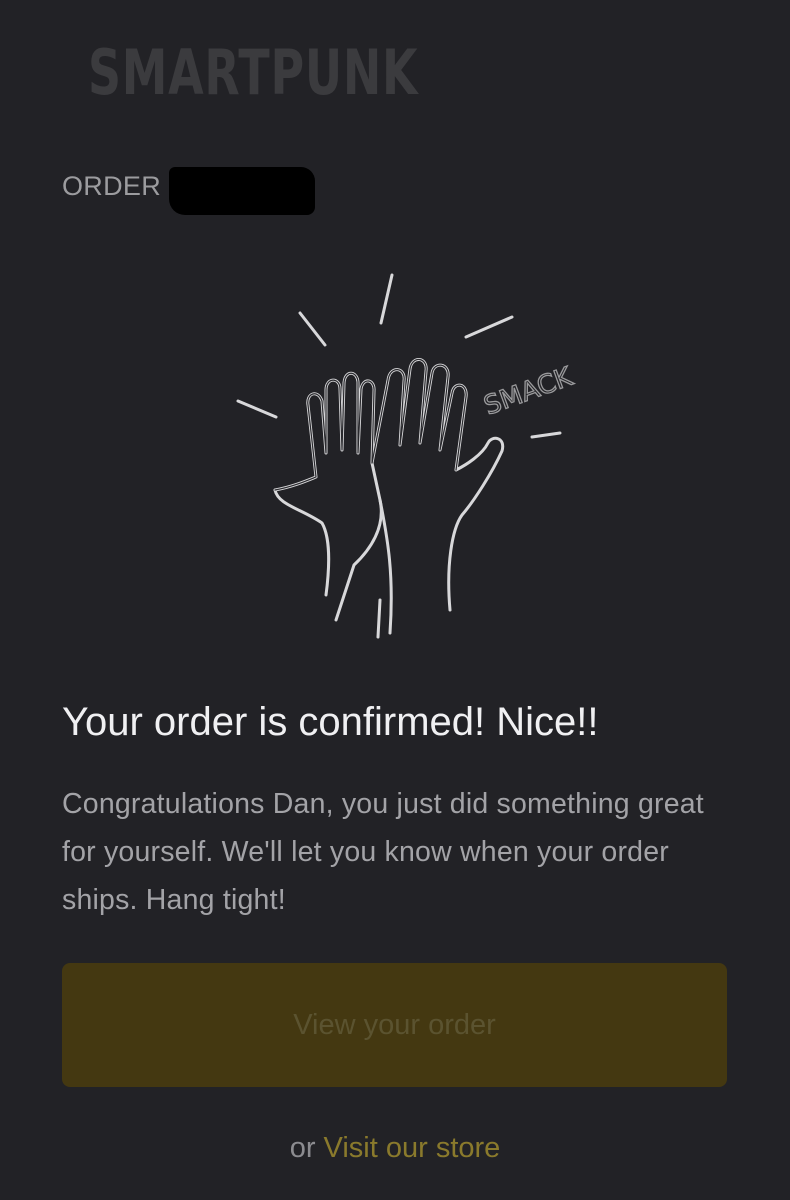 The height and width of the screenshot is (1200, 790). What do you see at coordinates (253, 72) in the screenshot?
I see `brand-logo: SMARTPUNK` at bounding box center [253, 72].